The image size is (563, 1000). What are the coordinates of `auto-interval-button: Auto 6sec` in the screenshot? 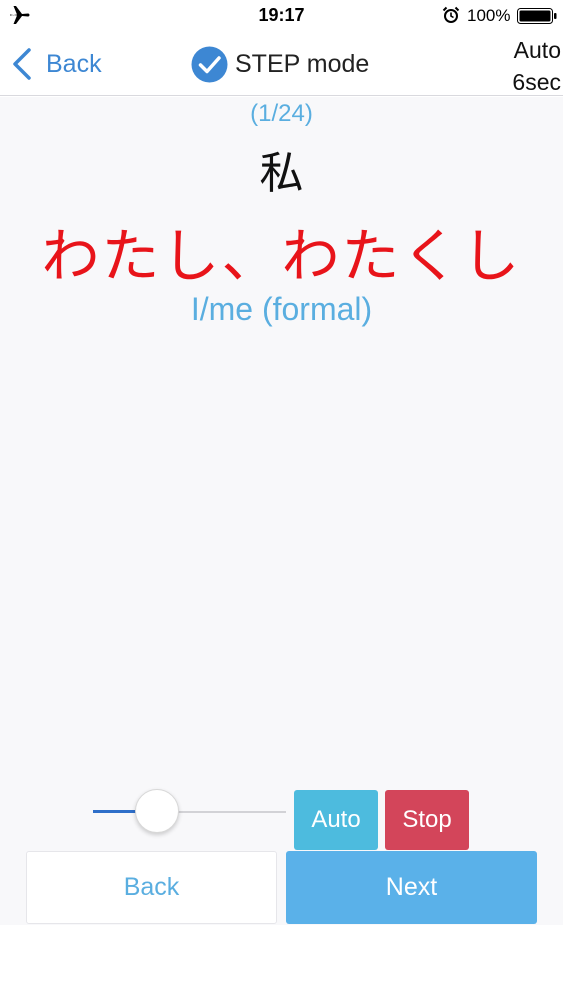 It's located at (536, 66).